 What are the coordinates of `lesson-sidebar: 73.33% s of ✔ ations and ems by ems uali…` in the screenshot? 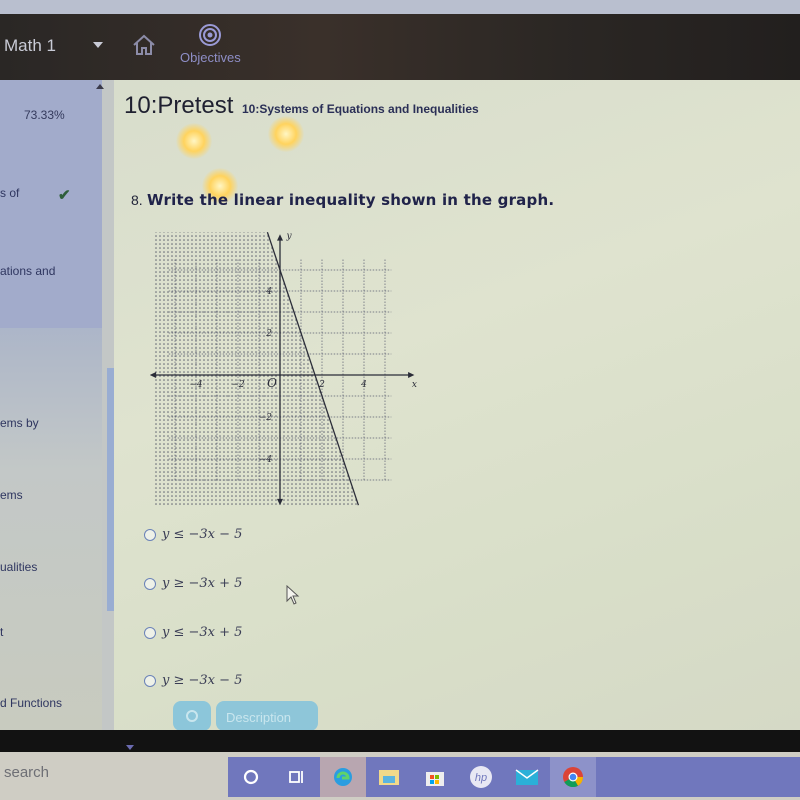 It's located at (51, 405).